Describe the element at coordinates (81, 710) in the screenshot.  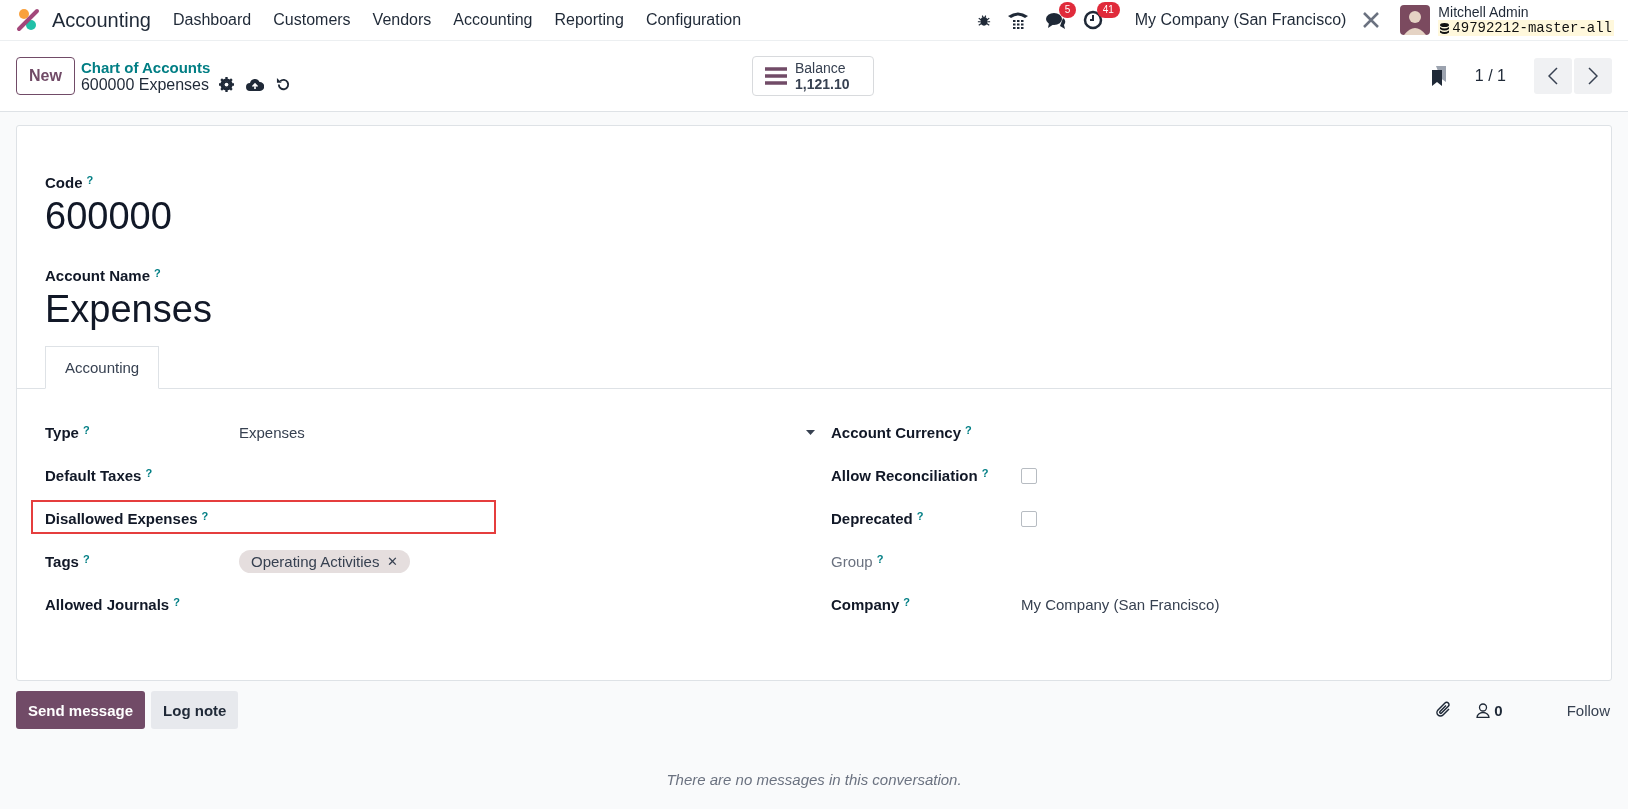
I see `send-message-button: Send message` at that location.